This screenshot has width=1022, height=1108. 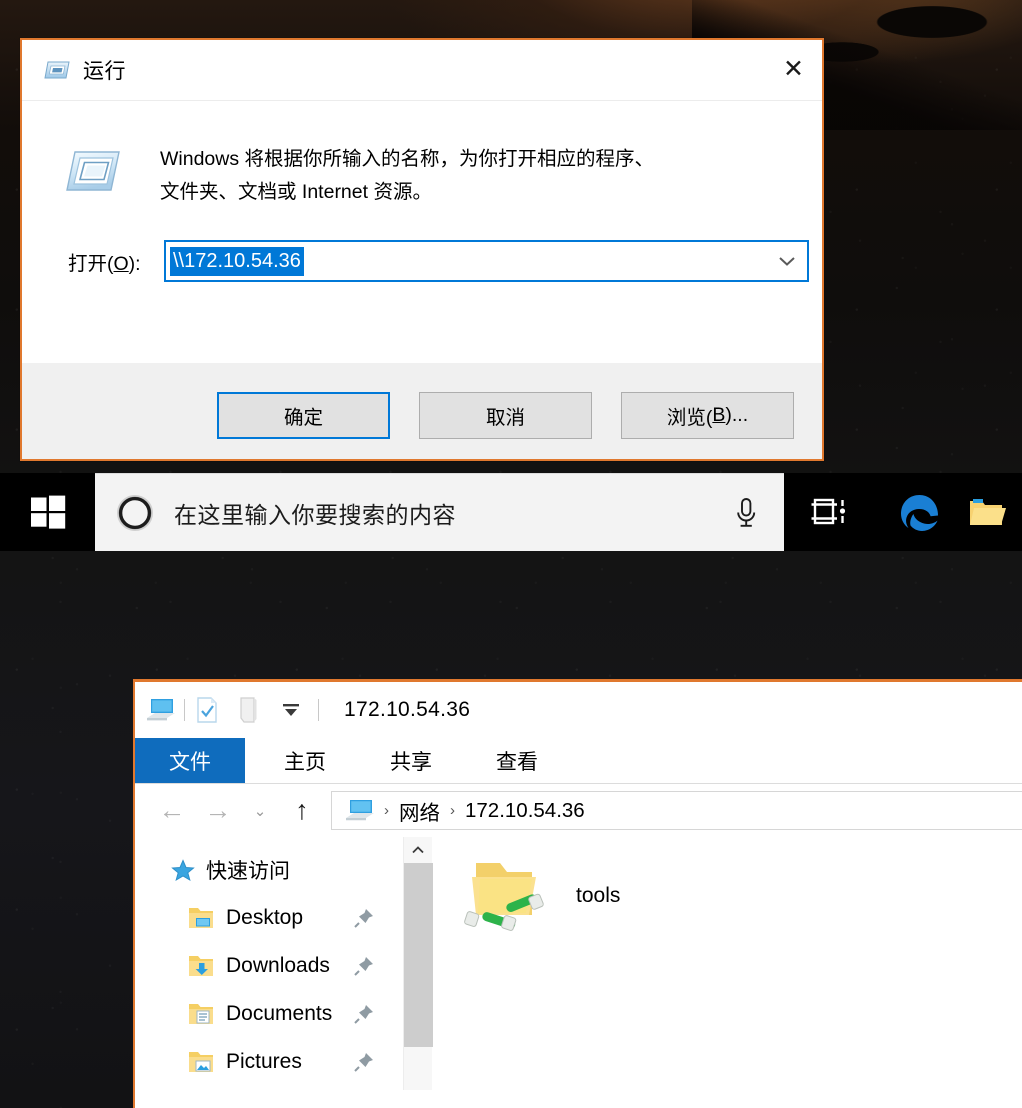 I want to click on sidebar-item-pictures: Pictures, so click(x=269, y=1062).